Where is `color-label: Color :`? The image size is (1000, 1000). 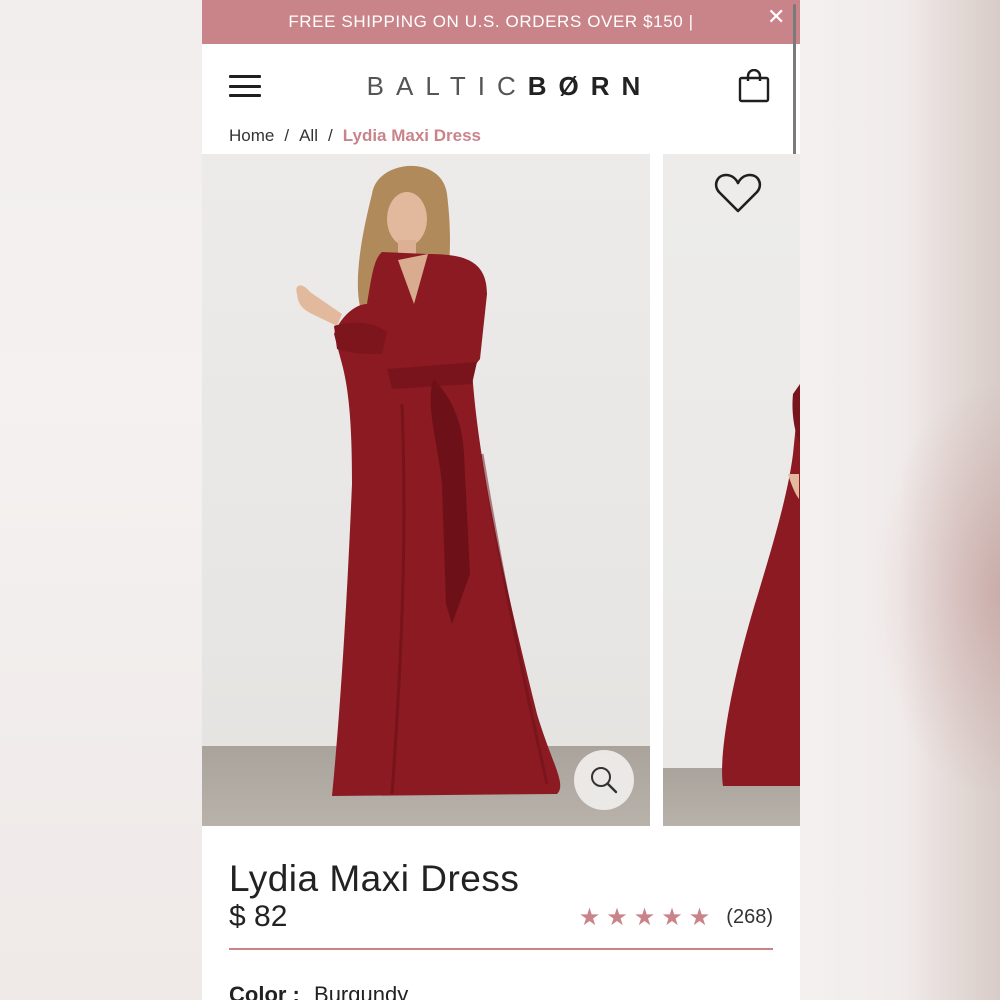
color-label: Color : is located at coordinates (264, 991).